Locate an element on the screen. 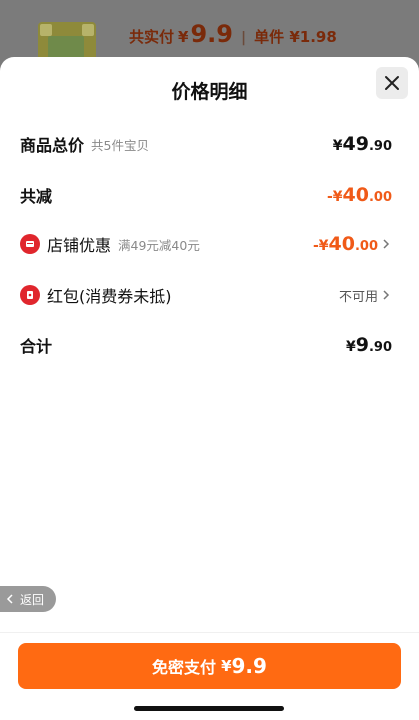 This screenshot has height=720, width=419. pay-button: 免密支付 ¥ 9.9 is located at coordinates (209, 666).